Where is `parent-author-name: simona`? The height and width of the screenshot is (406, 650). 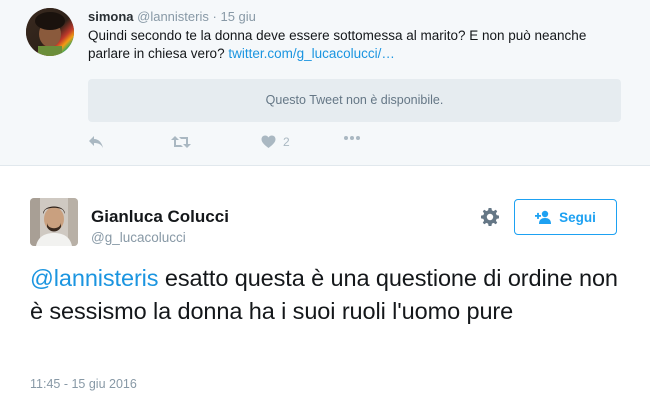
parent-author-name: simona is located at coordinates (111, 16).